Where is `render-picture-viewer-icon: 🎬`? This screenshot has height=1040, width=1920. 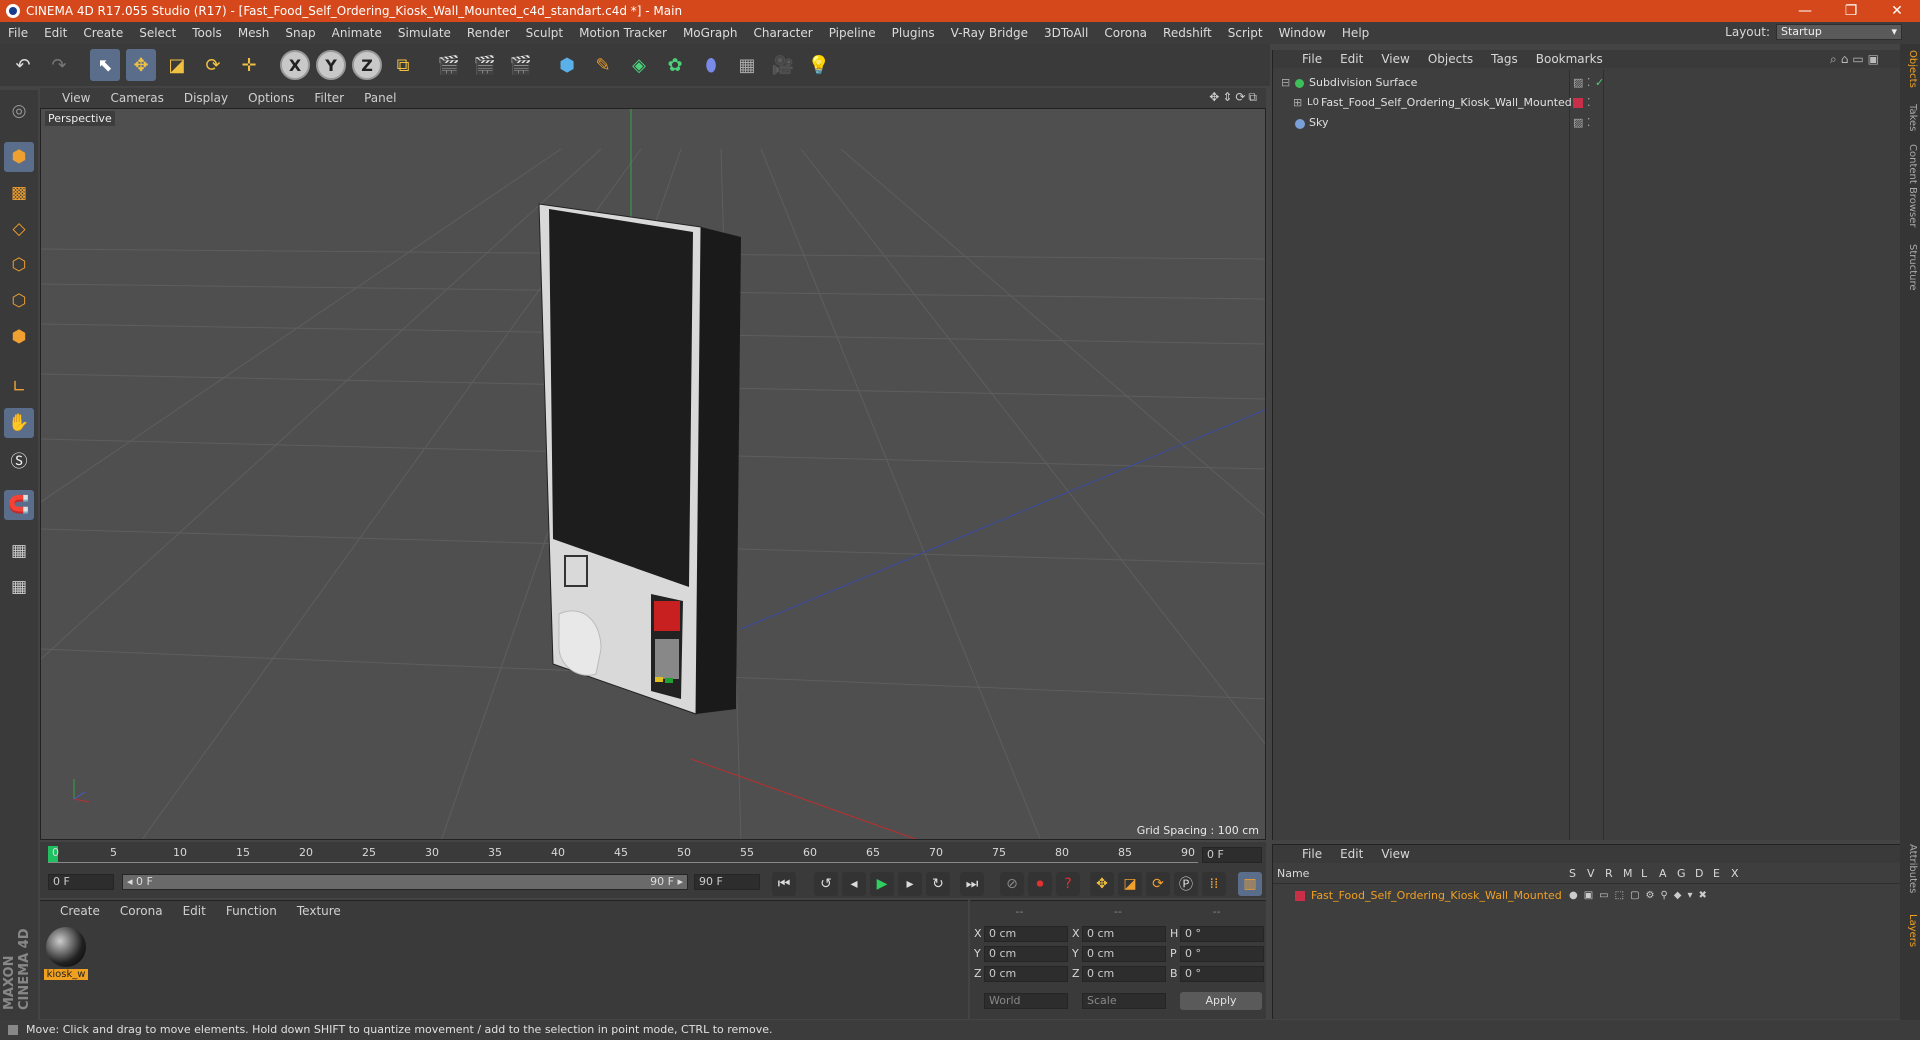 render-picture-viewer-icon: 🎬 is located at coordinates (485, 65).